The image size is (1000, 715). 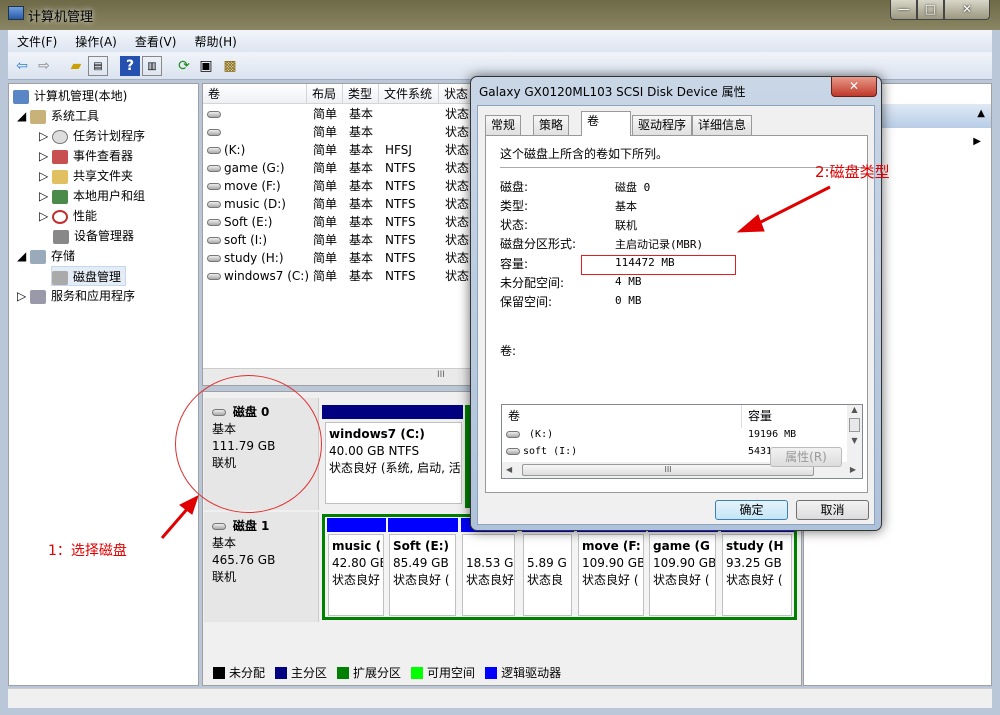 What do you see at coordinates (792, 206) in the screenshot?
I see `arrow-step2` at bounding box center [792, 206].